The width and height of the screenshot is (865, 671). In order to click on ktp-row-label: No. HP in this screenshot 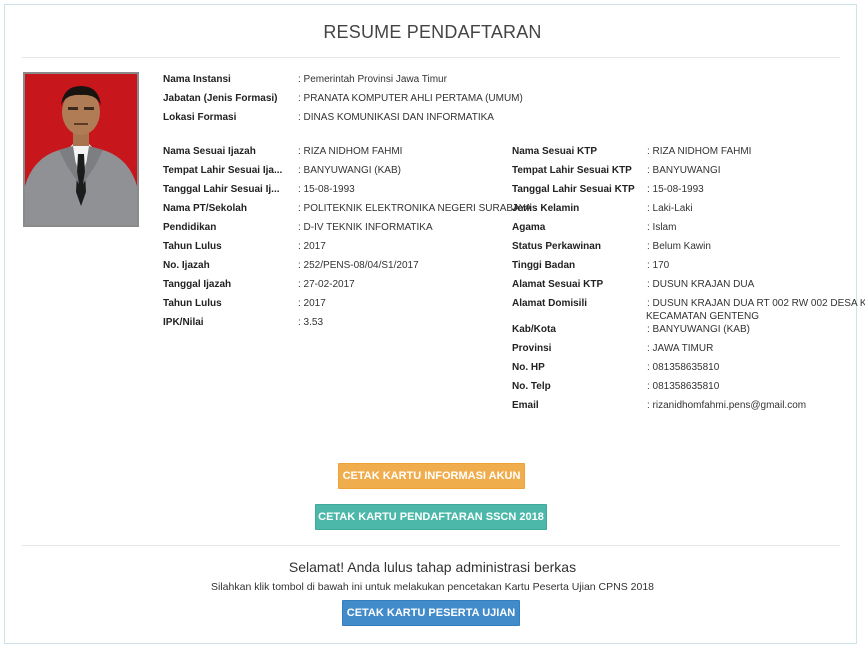, I will do `click(528, 367)`.